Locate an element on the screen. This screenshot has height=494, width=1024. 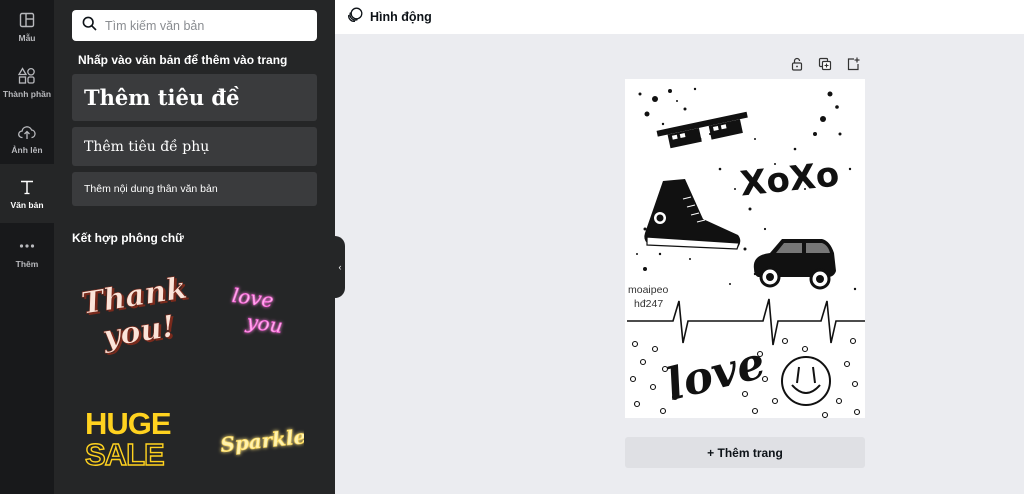
font-combo-heading: Kết hợp phông chữ is located at coordinates (128, 238).